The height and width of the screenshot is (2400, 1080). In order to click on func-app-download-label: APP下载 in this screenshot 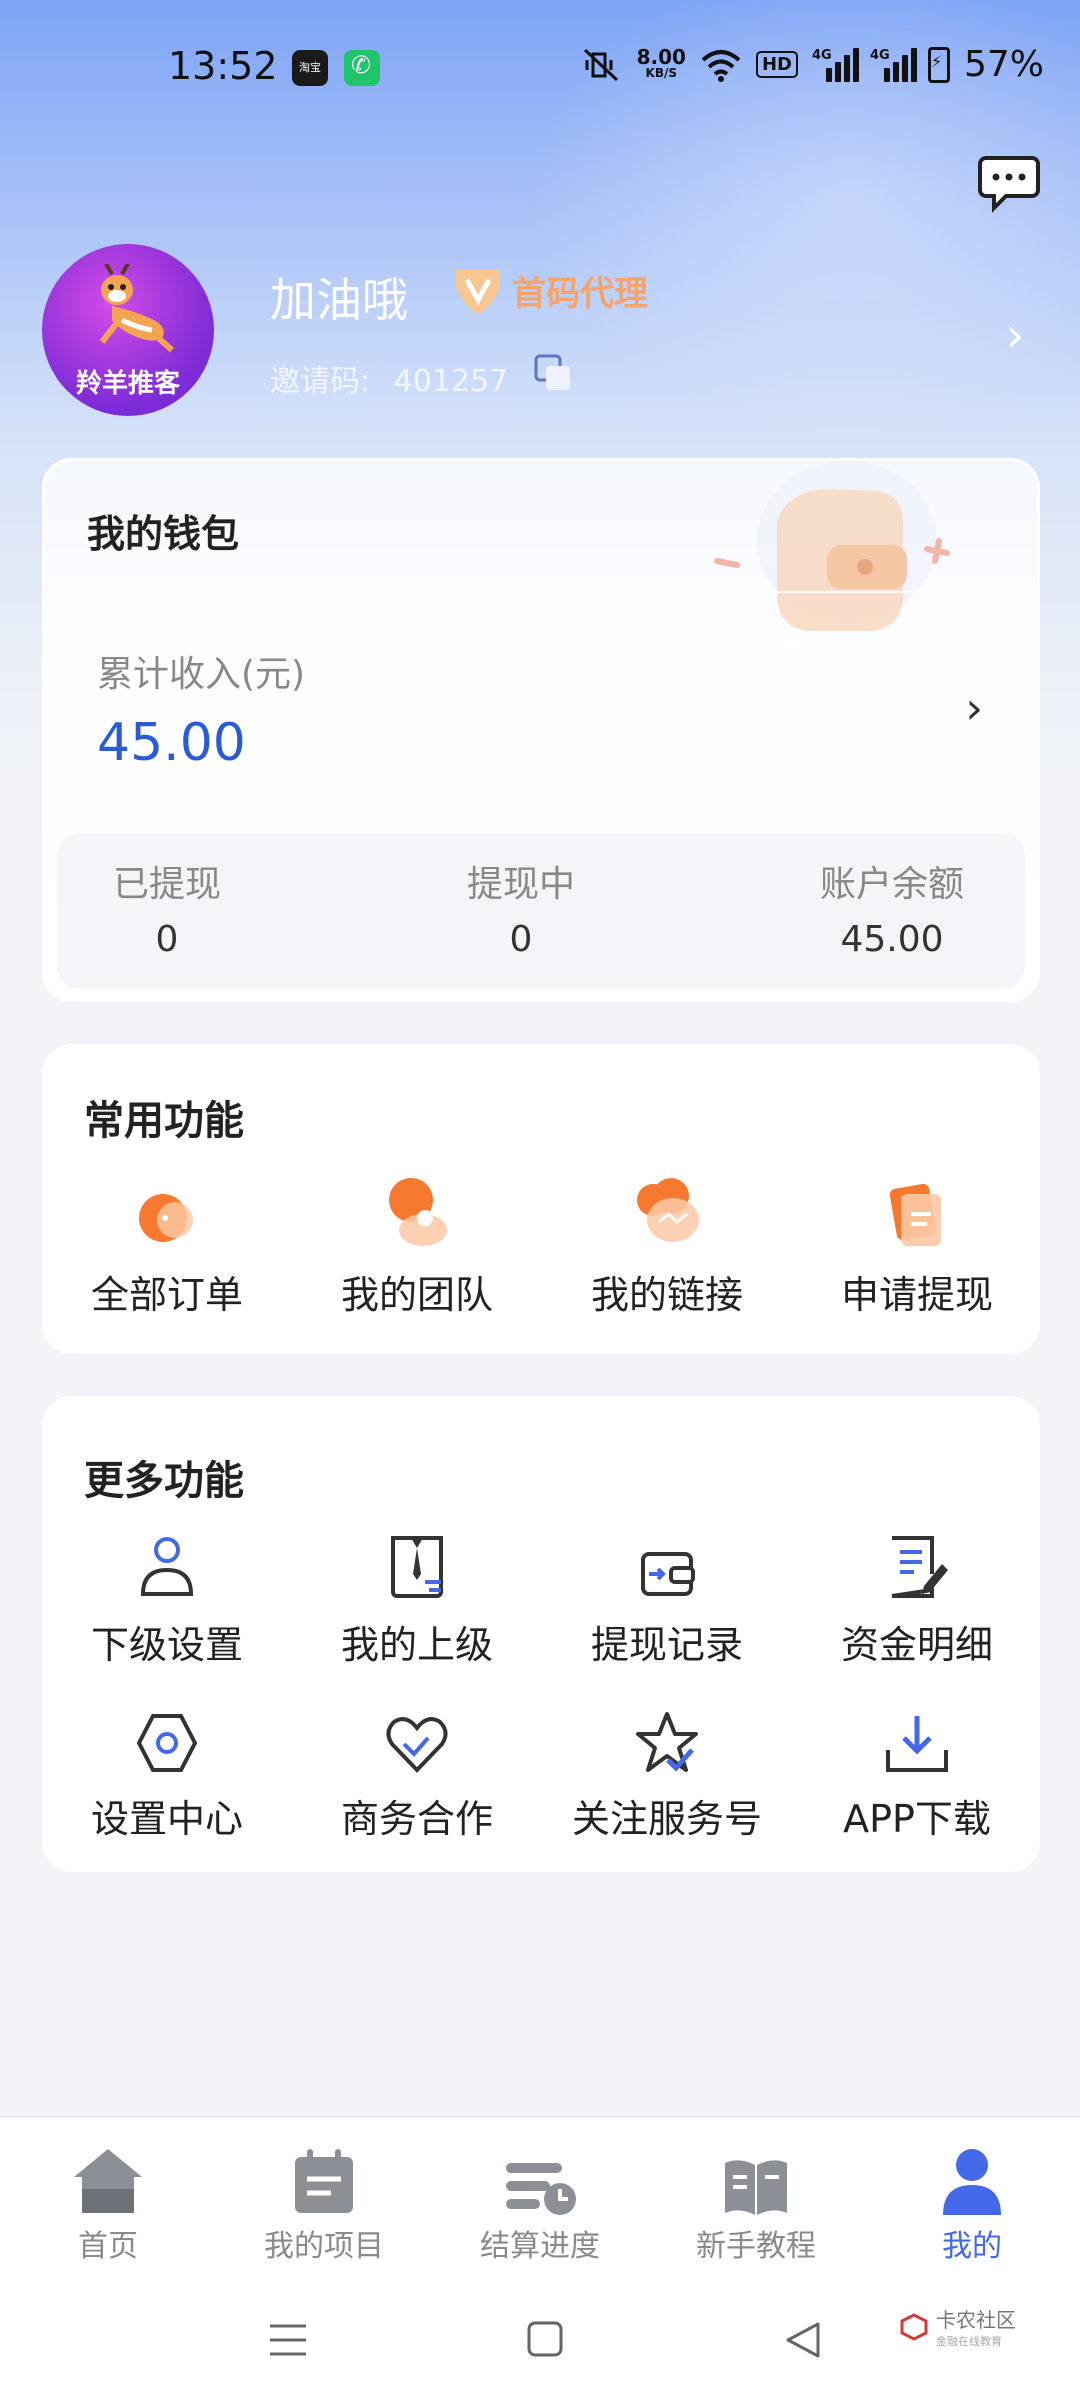, I will do `click(917, 1819)`.